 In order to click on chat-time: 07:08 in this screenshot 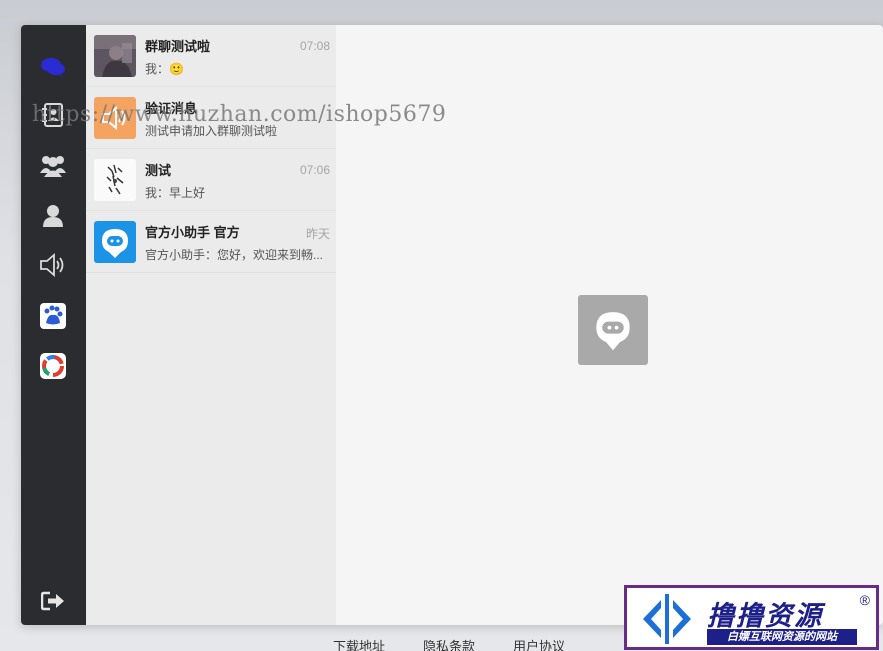, I will do `click(314, 46)`.